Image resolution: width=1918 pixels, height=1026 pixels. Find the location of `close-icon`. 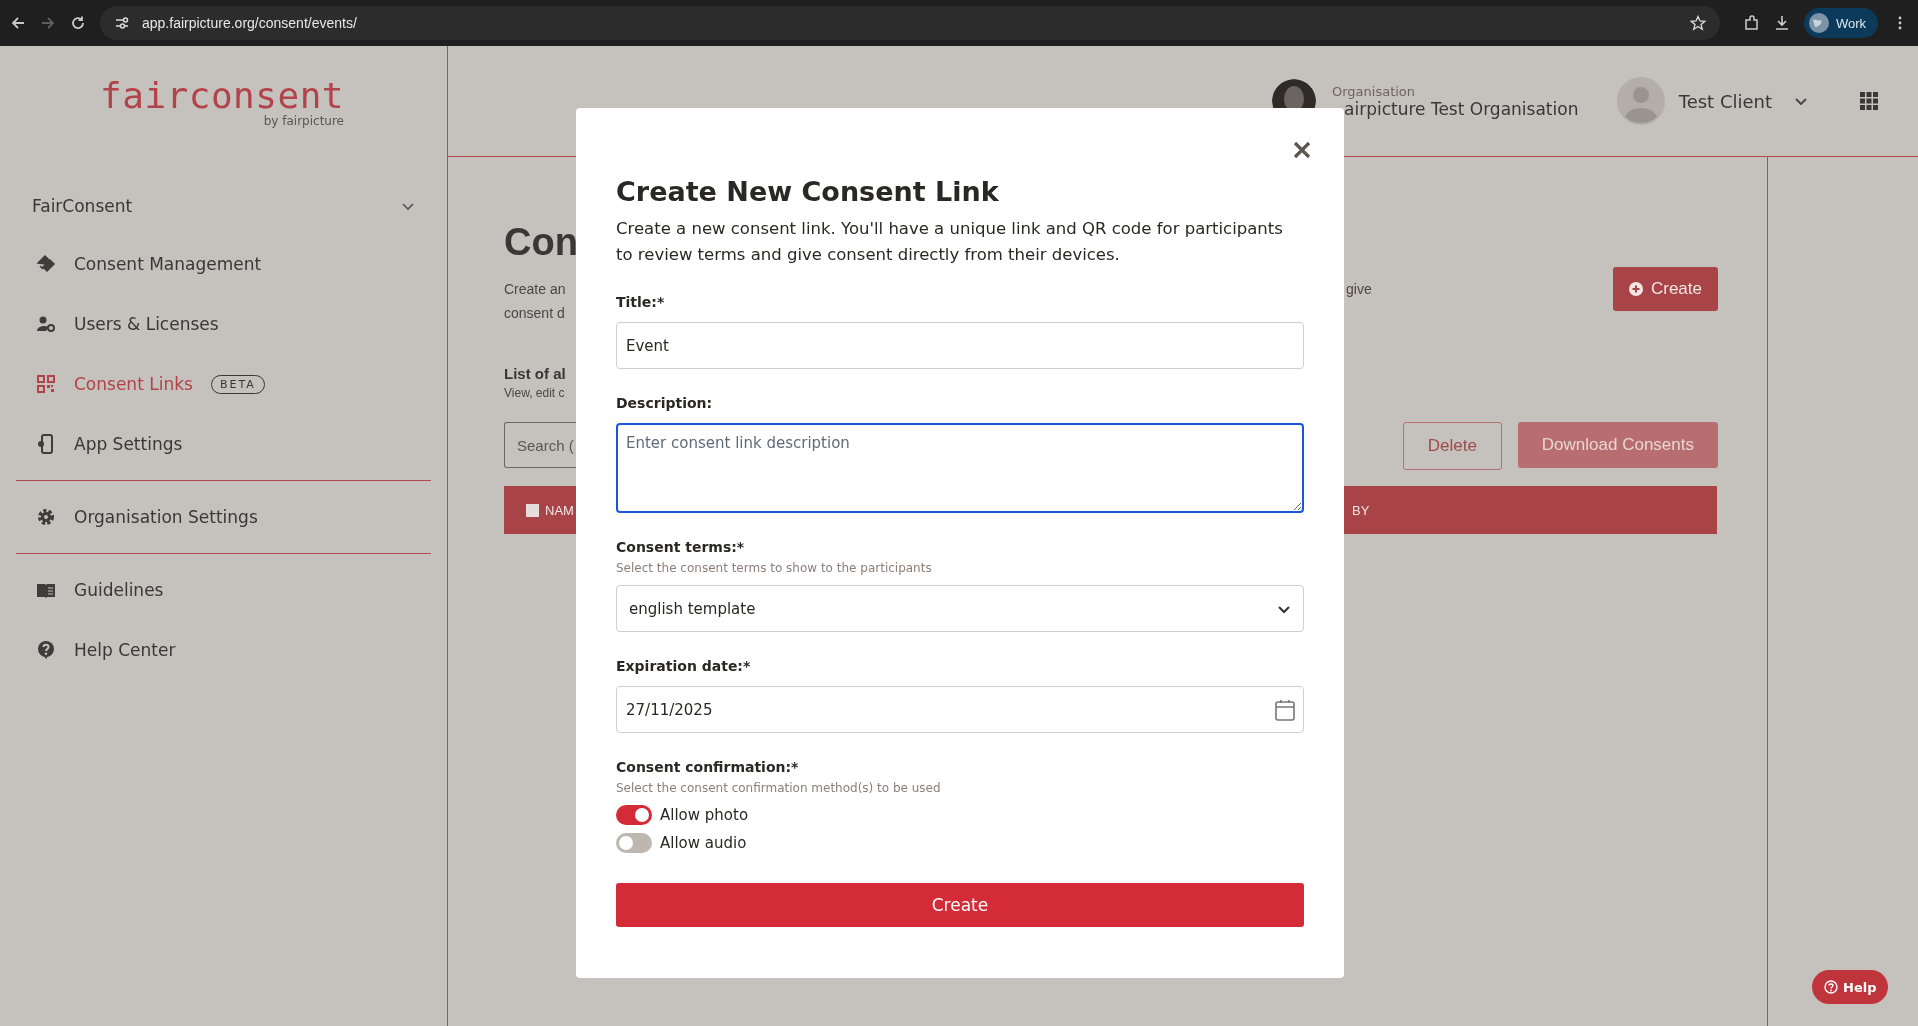

close-icon is located at coordinates (1302, 150).